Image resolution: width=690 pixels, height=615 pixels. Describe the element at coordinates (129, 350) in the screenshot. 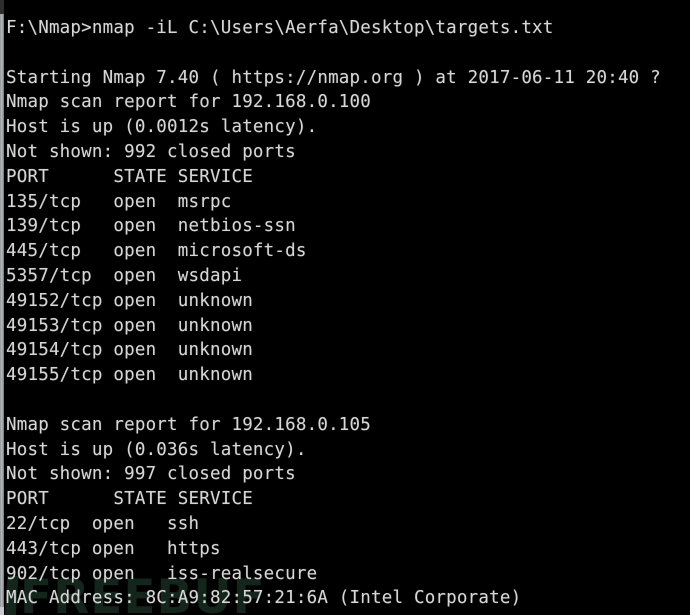

I see `console-line: 49154/tcp open unknown` at that location.